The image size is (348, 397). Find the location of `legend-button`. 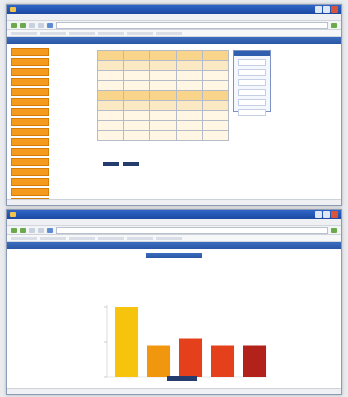

legend-button is located at coordinates (182, 378).